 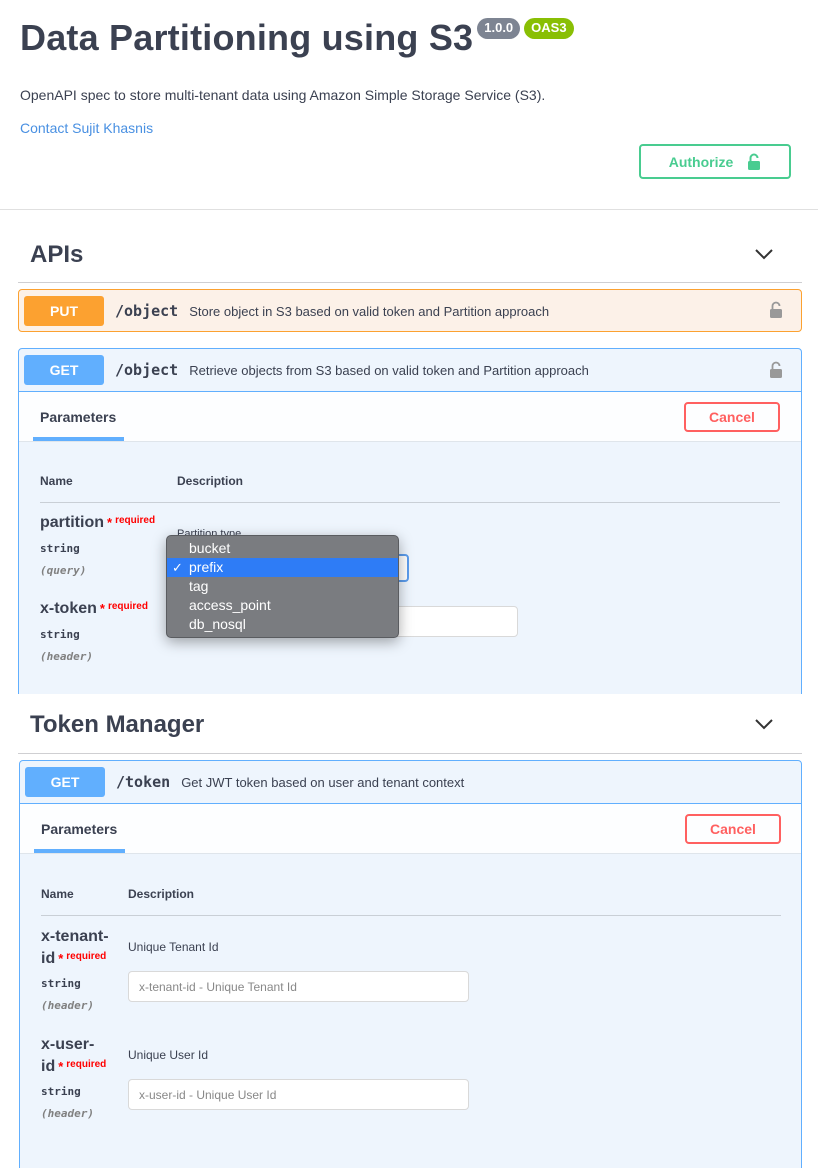 What do you see at coordinates (247, 37) in the screenshot?
I see `api-title: Data Partitioning using S3` at bounding box center [247, 37].